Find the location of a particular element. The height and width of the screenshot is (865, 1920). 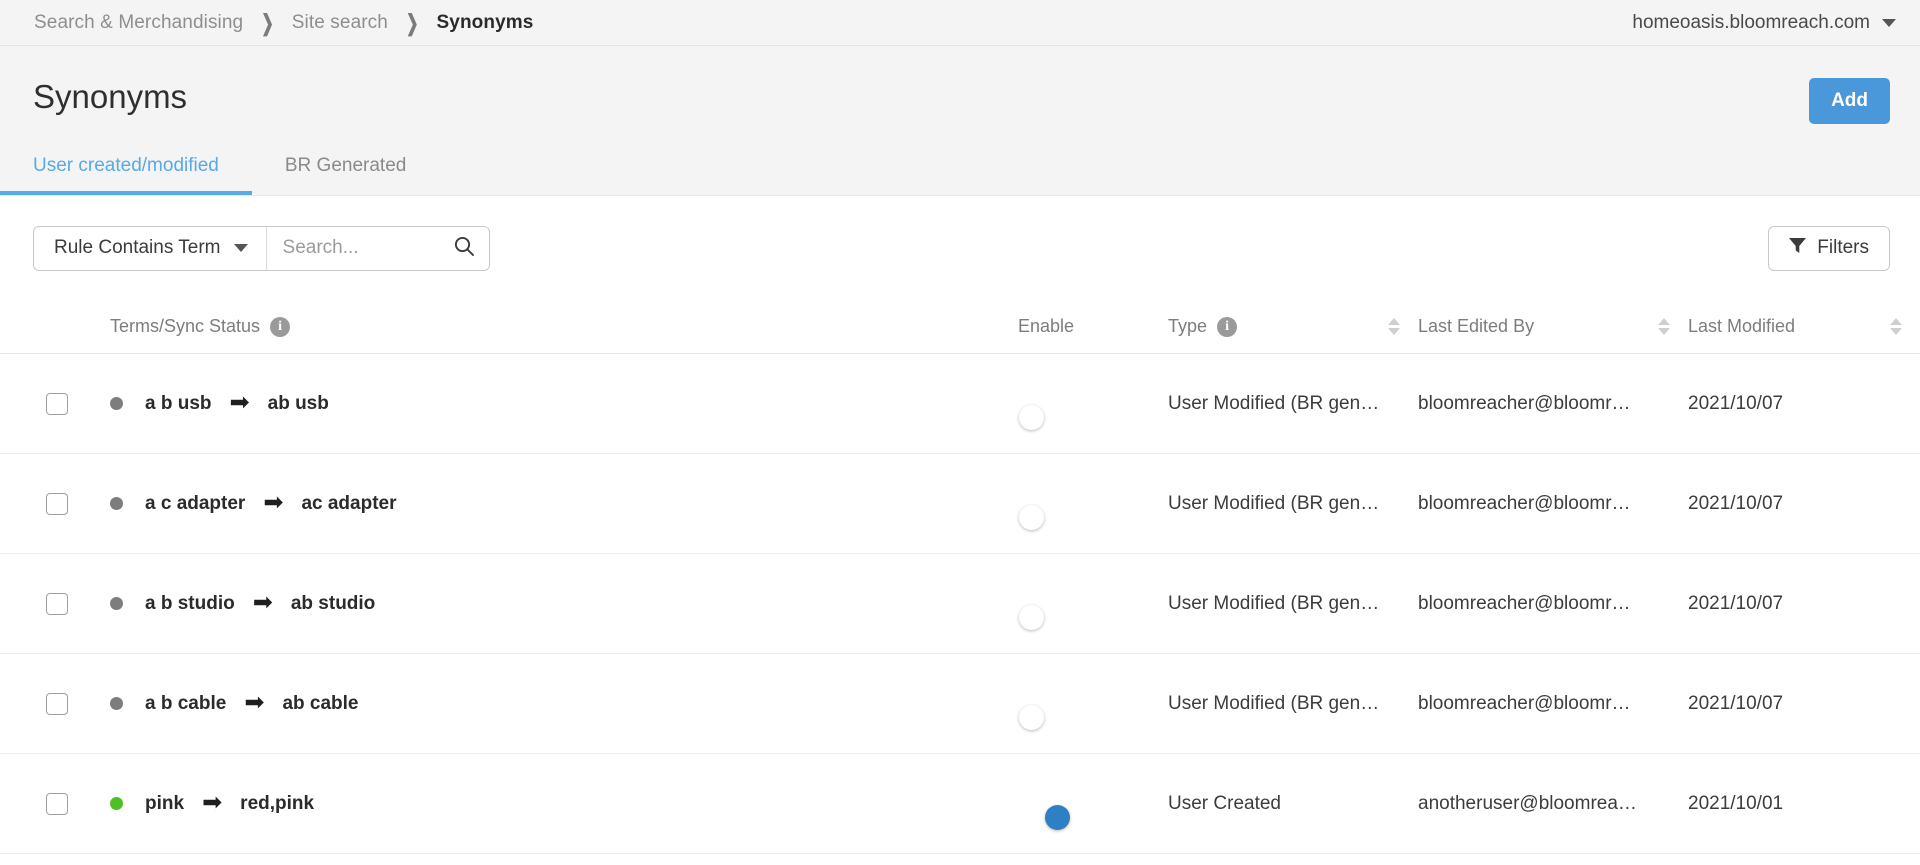

term-target: ac adapter is located at coordinates (349, 503).